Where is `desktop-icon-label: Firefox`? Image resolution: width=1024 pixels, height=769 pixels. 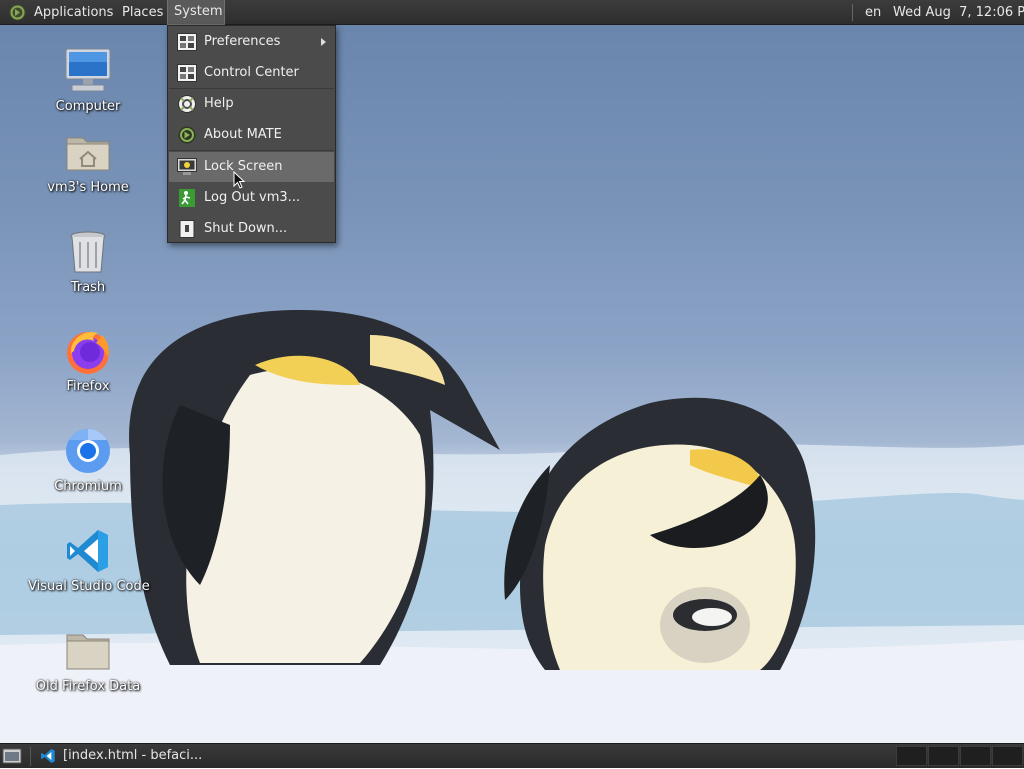
desktop-icon-label: Firefox is located at coordinates (88, 386).